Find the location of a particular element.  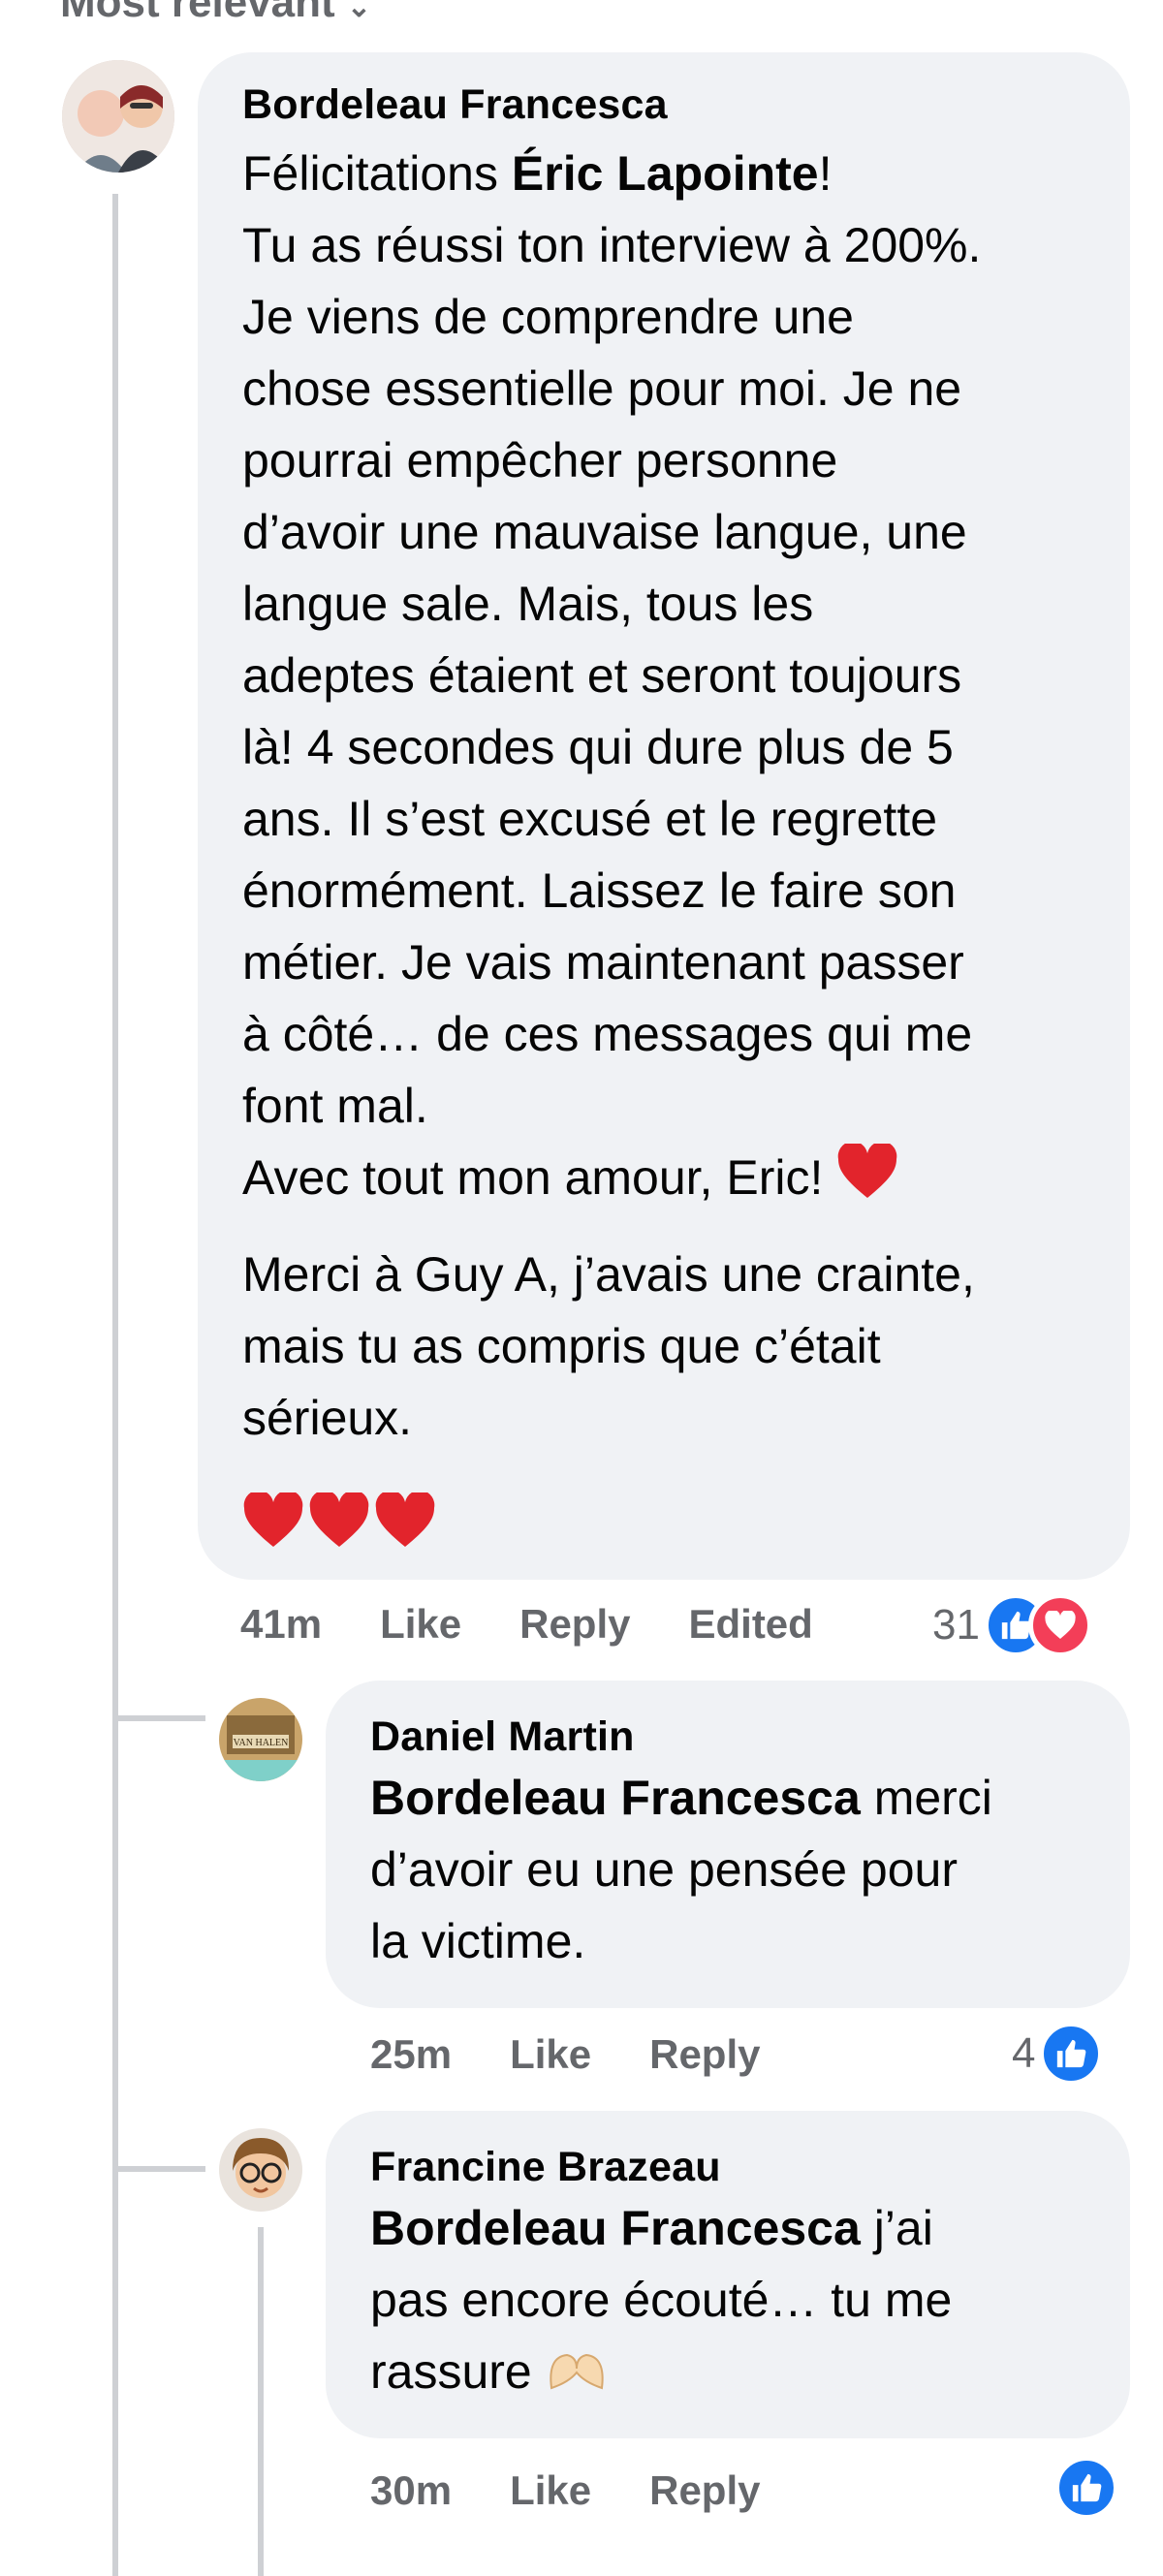

love-icon is located at coordinates (1059, 1625).